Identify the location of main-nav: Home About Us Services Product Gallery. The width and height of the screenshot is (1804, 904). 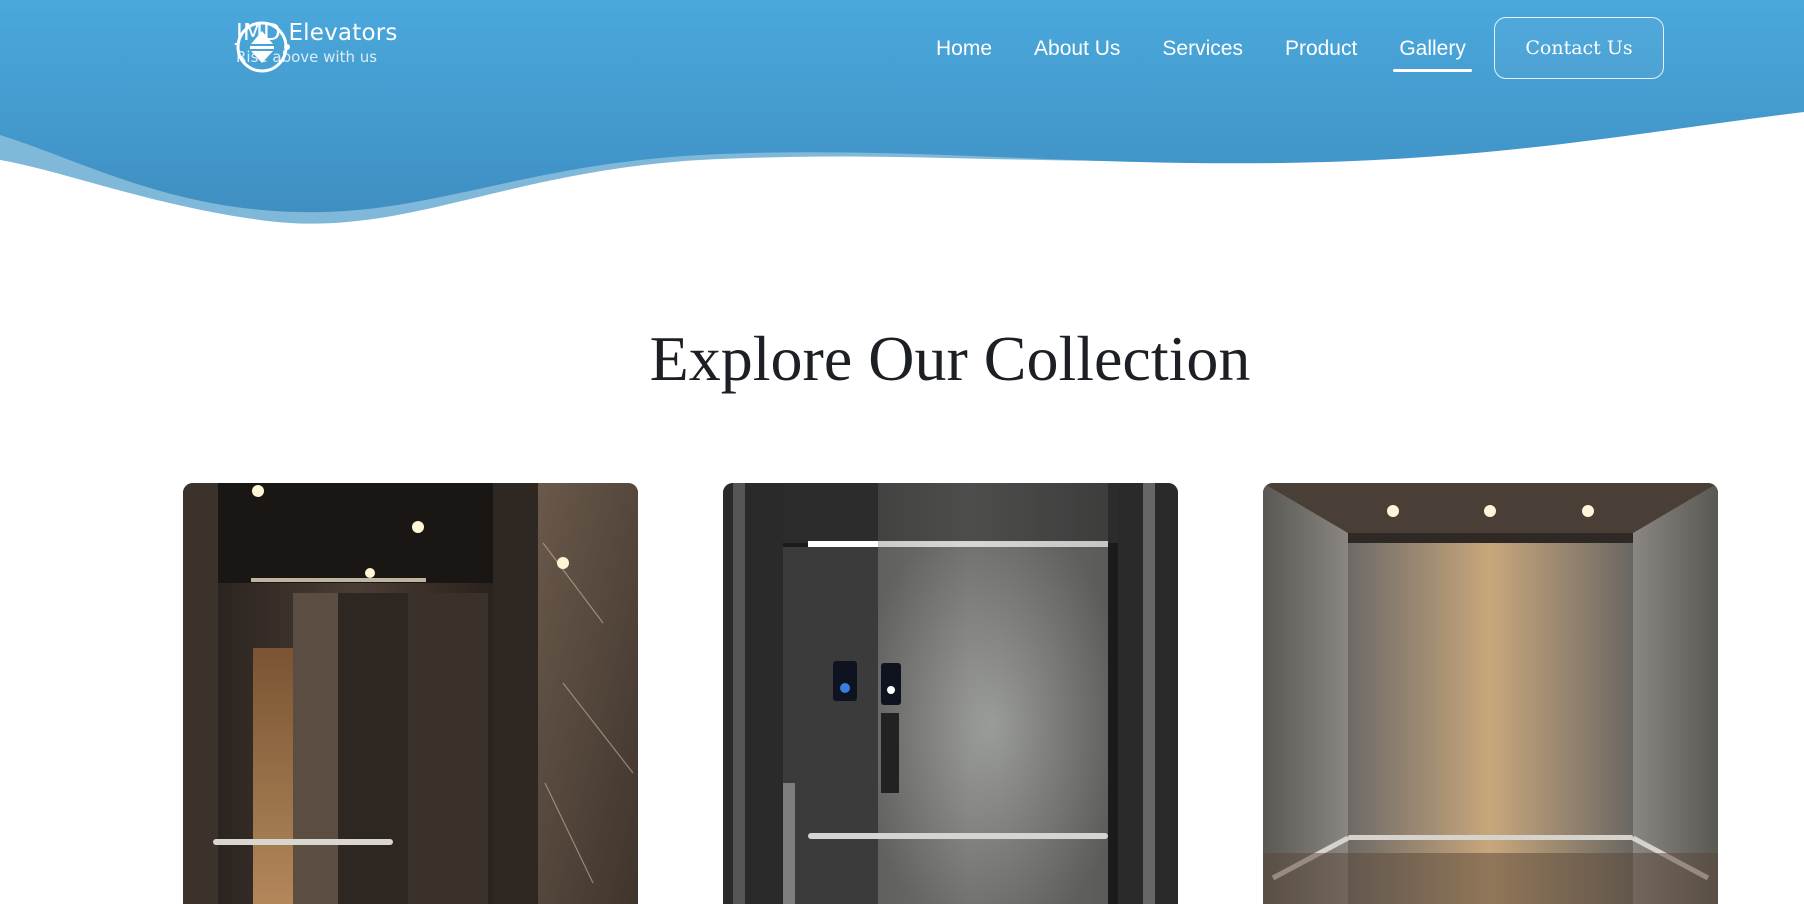
(1216, 52).